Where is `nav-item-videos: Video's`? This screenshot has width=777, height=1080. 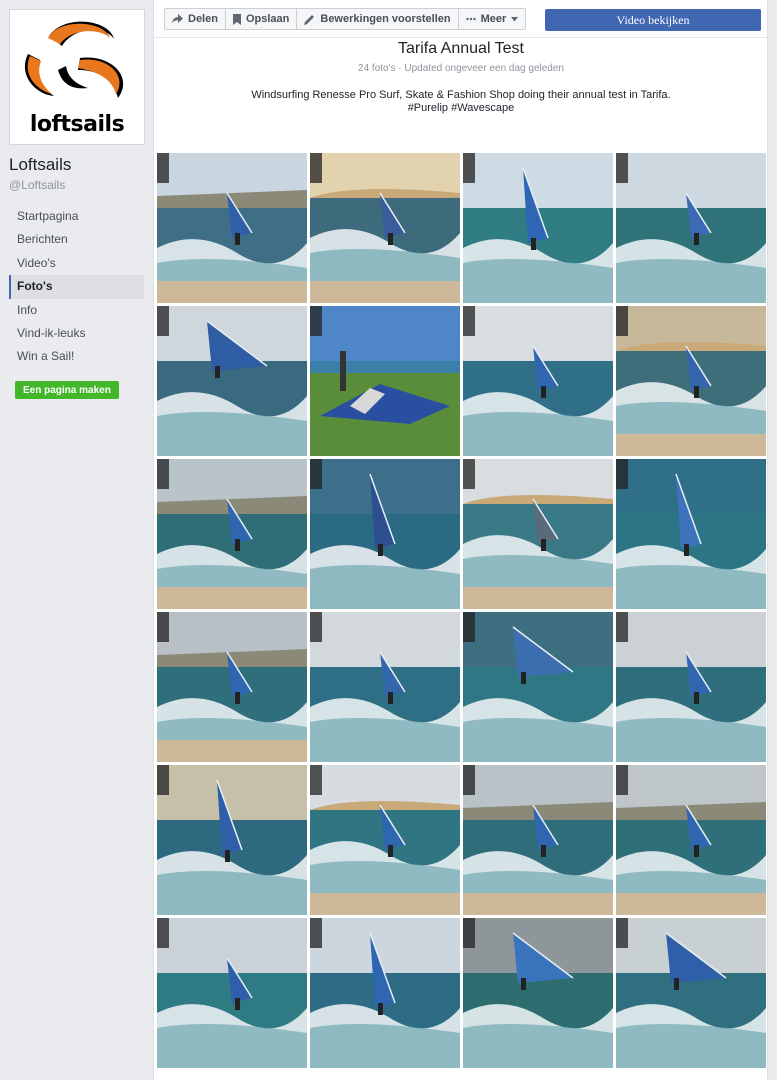 nav-item-videos: Video's is located at coordinates (76, 263).